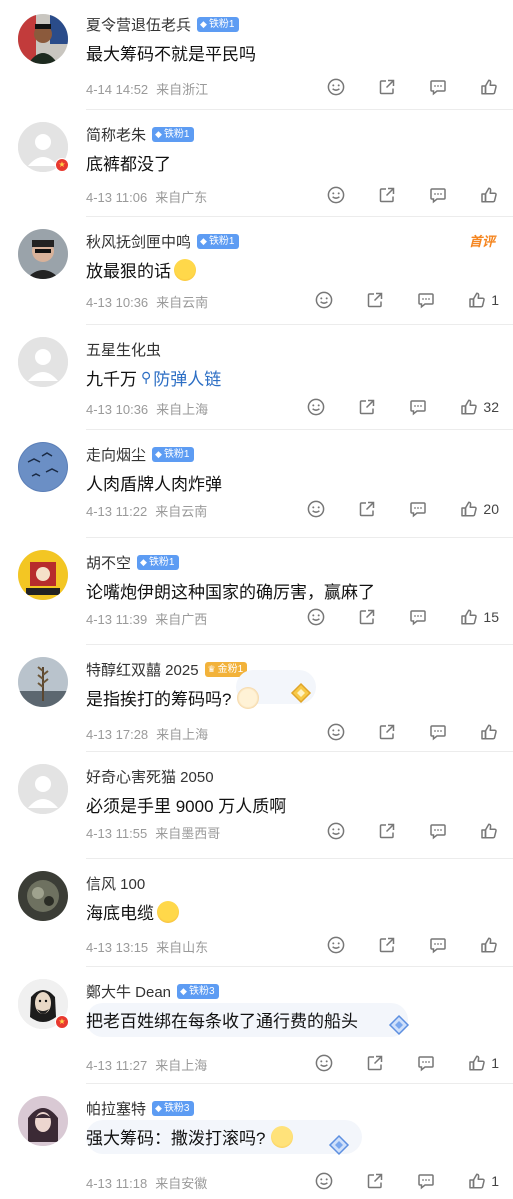 The width and height of the screenshot is (513, 1199). What do you see at coordinates (402, 617) in the screenshot?
I see `action-bar: 15` at bounding box center [402, 617].